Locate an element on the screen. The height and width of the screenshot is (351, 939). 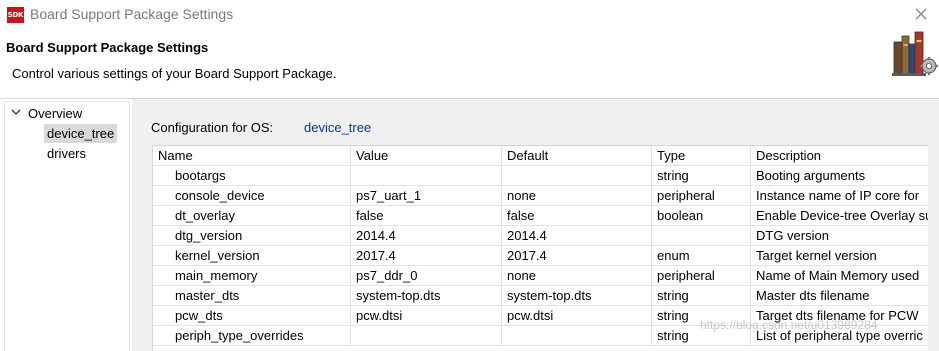
table-cell-value: 2017.4 is located at coordinates (426, 256).